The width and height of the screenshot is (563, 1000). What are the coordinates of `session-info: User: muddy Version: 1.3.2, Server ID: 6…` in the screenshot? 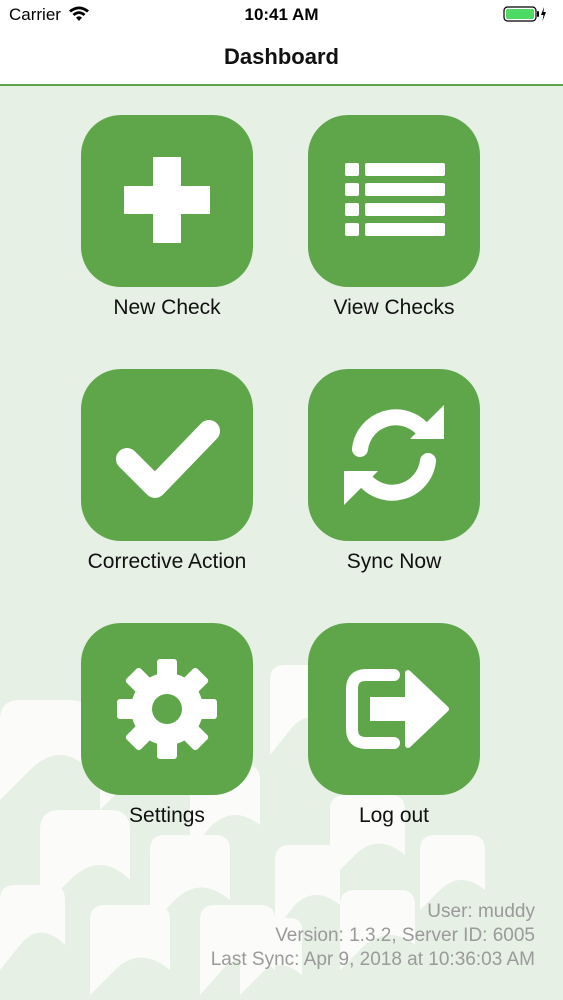 It's located at (373, 936).